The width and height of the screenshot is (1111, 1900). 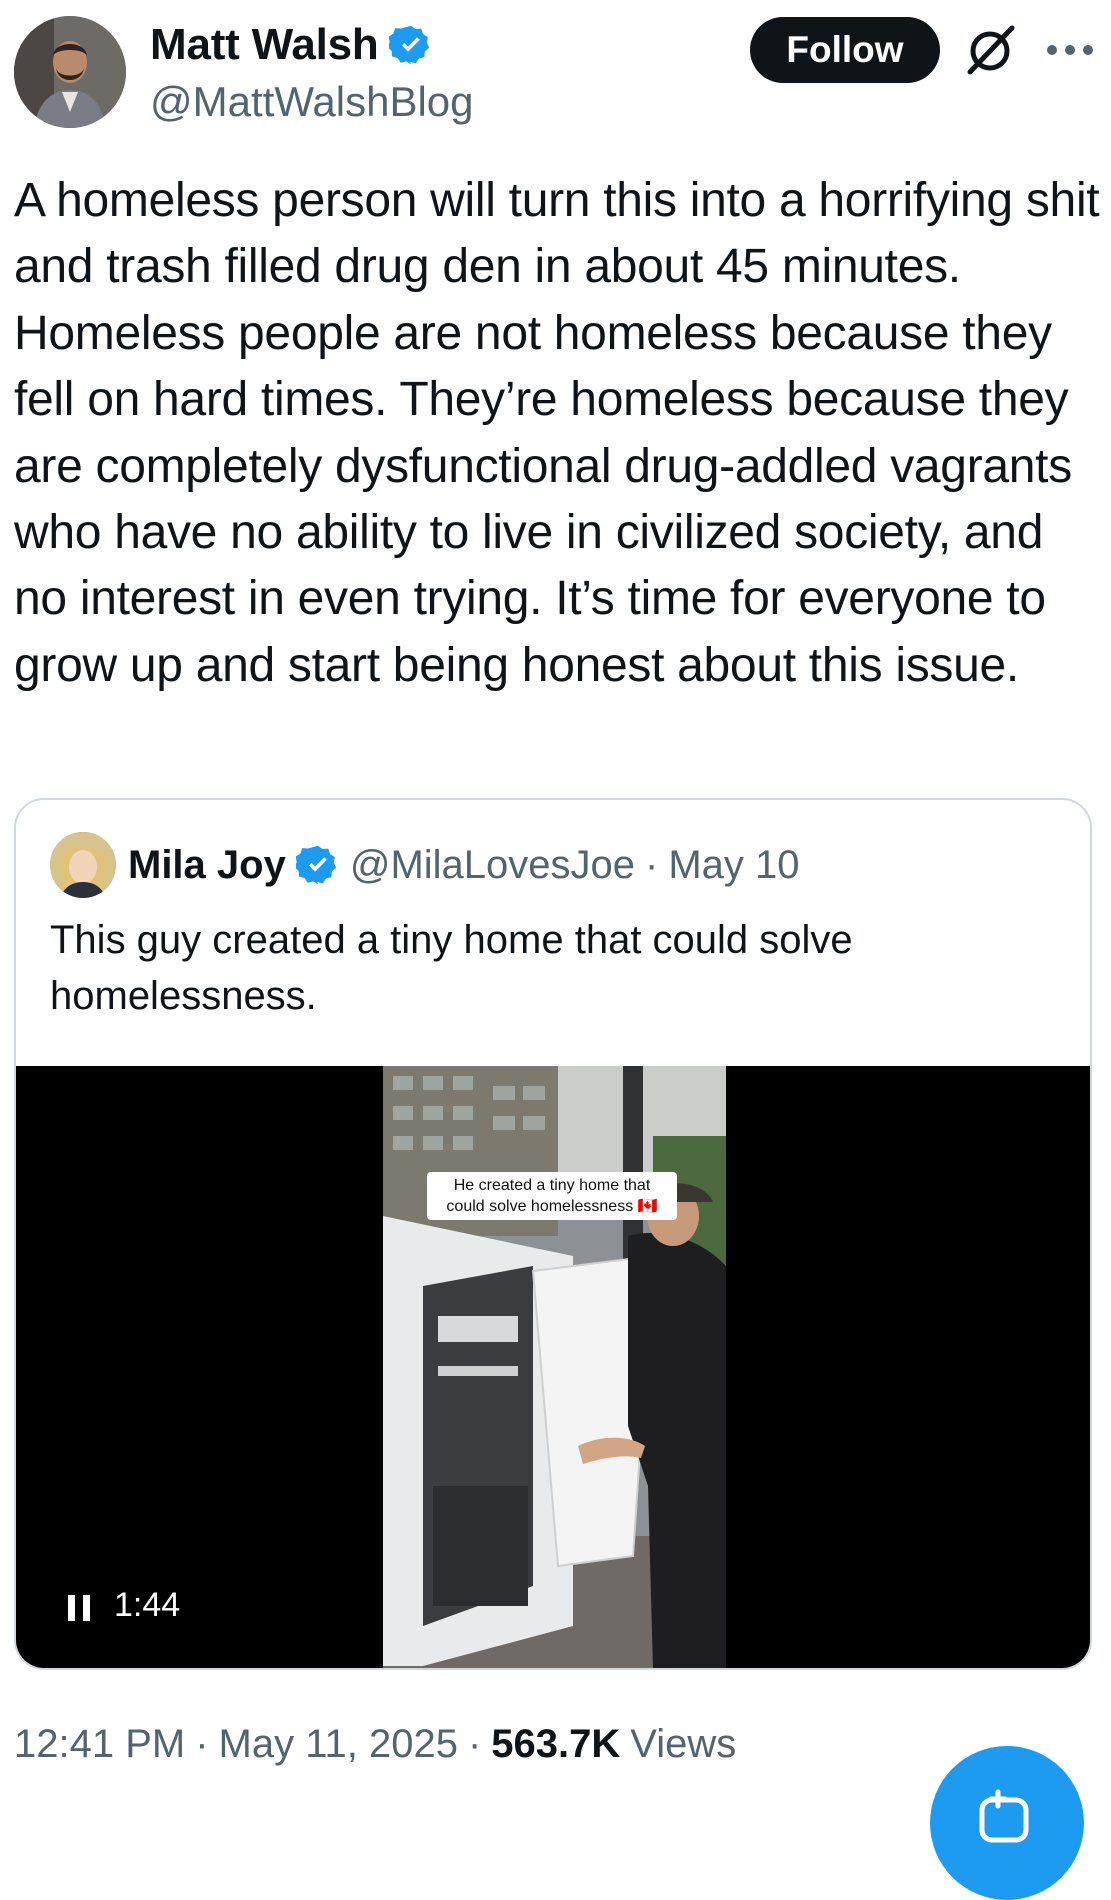 I want to click on author-avatar, so click(x=70, y=72).